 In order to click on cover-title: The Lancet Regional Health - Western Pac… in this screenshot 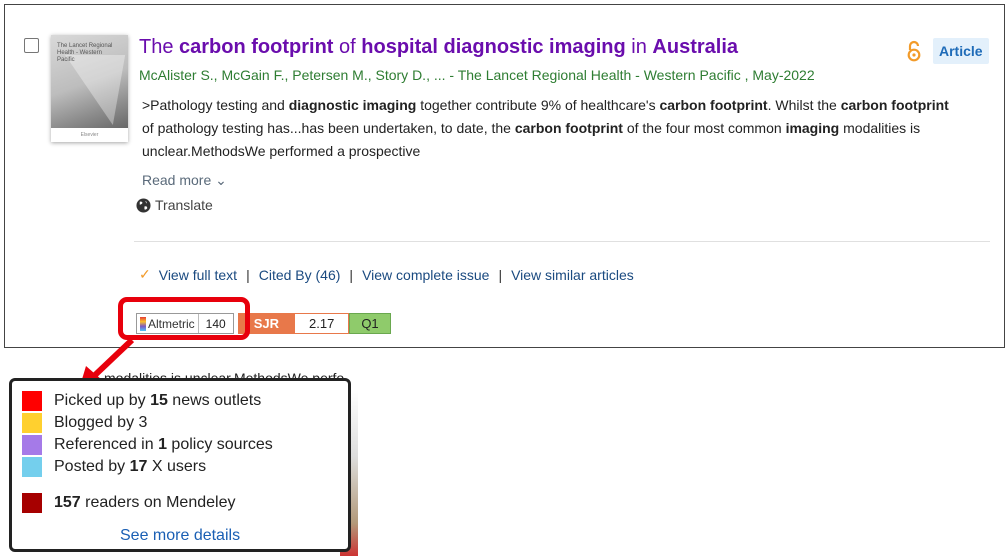, I will do `click(85, 53)`.